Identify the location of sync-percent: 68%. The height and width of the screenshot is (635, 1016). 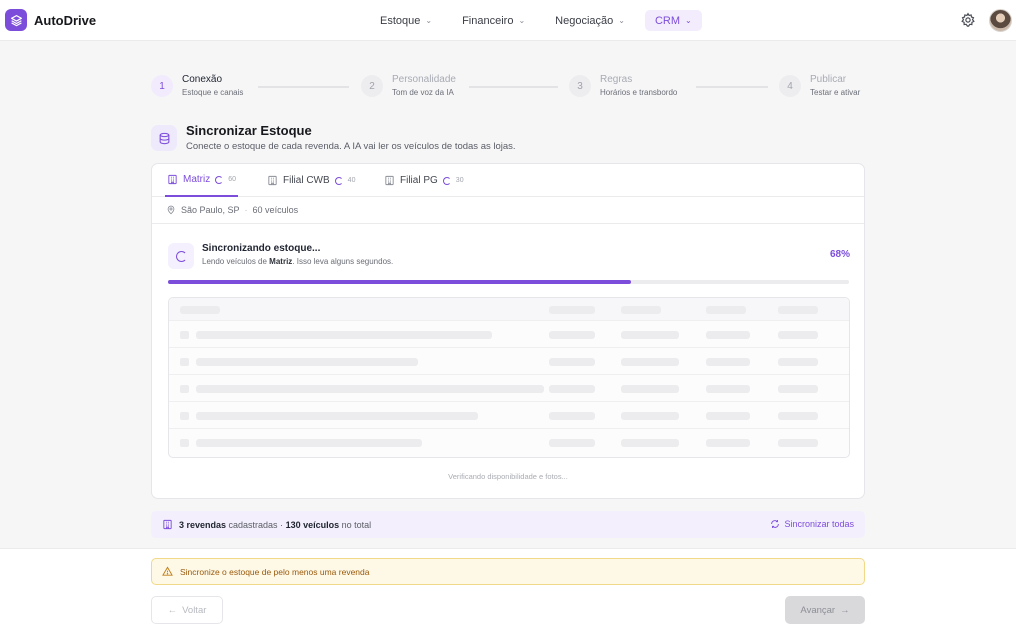
(839, 254).